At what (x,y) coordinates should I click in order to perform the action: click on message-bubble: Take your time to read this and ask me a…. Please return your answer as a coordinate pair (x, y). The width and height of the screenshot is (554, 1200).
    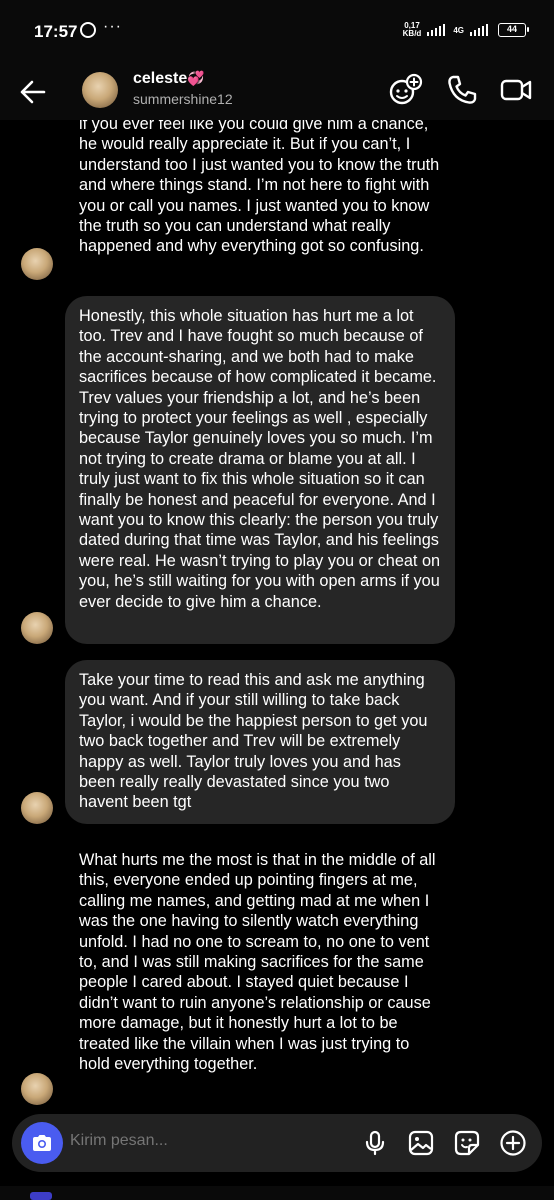
    Looking at the image, I should click on (260, 742).